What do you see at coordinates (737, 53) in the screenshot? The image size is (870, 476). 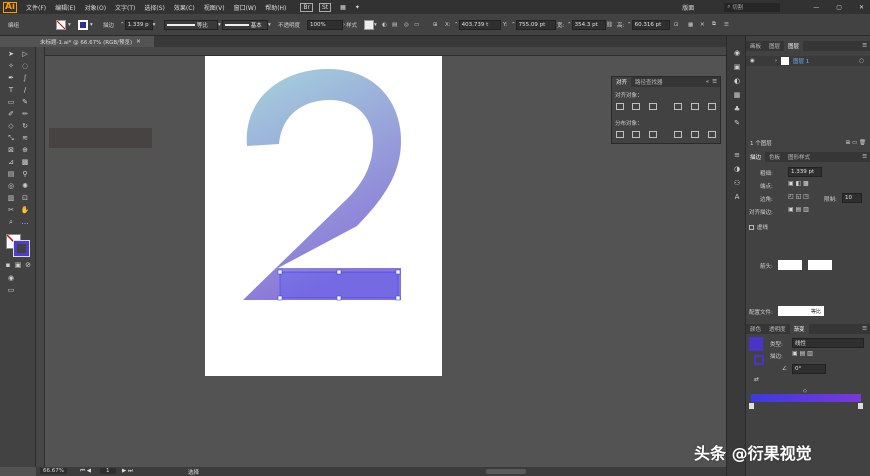 I see `properties-panel-icon: ◉` at bounding box center [737, 53].